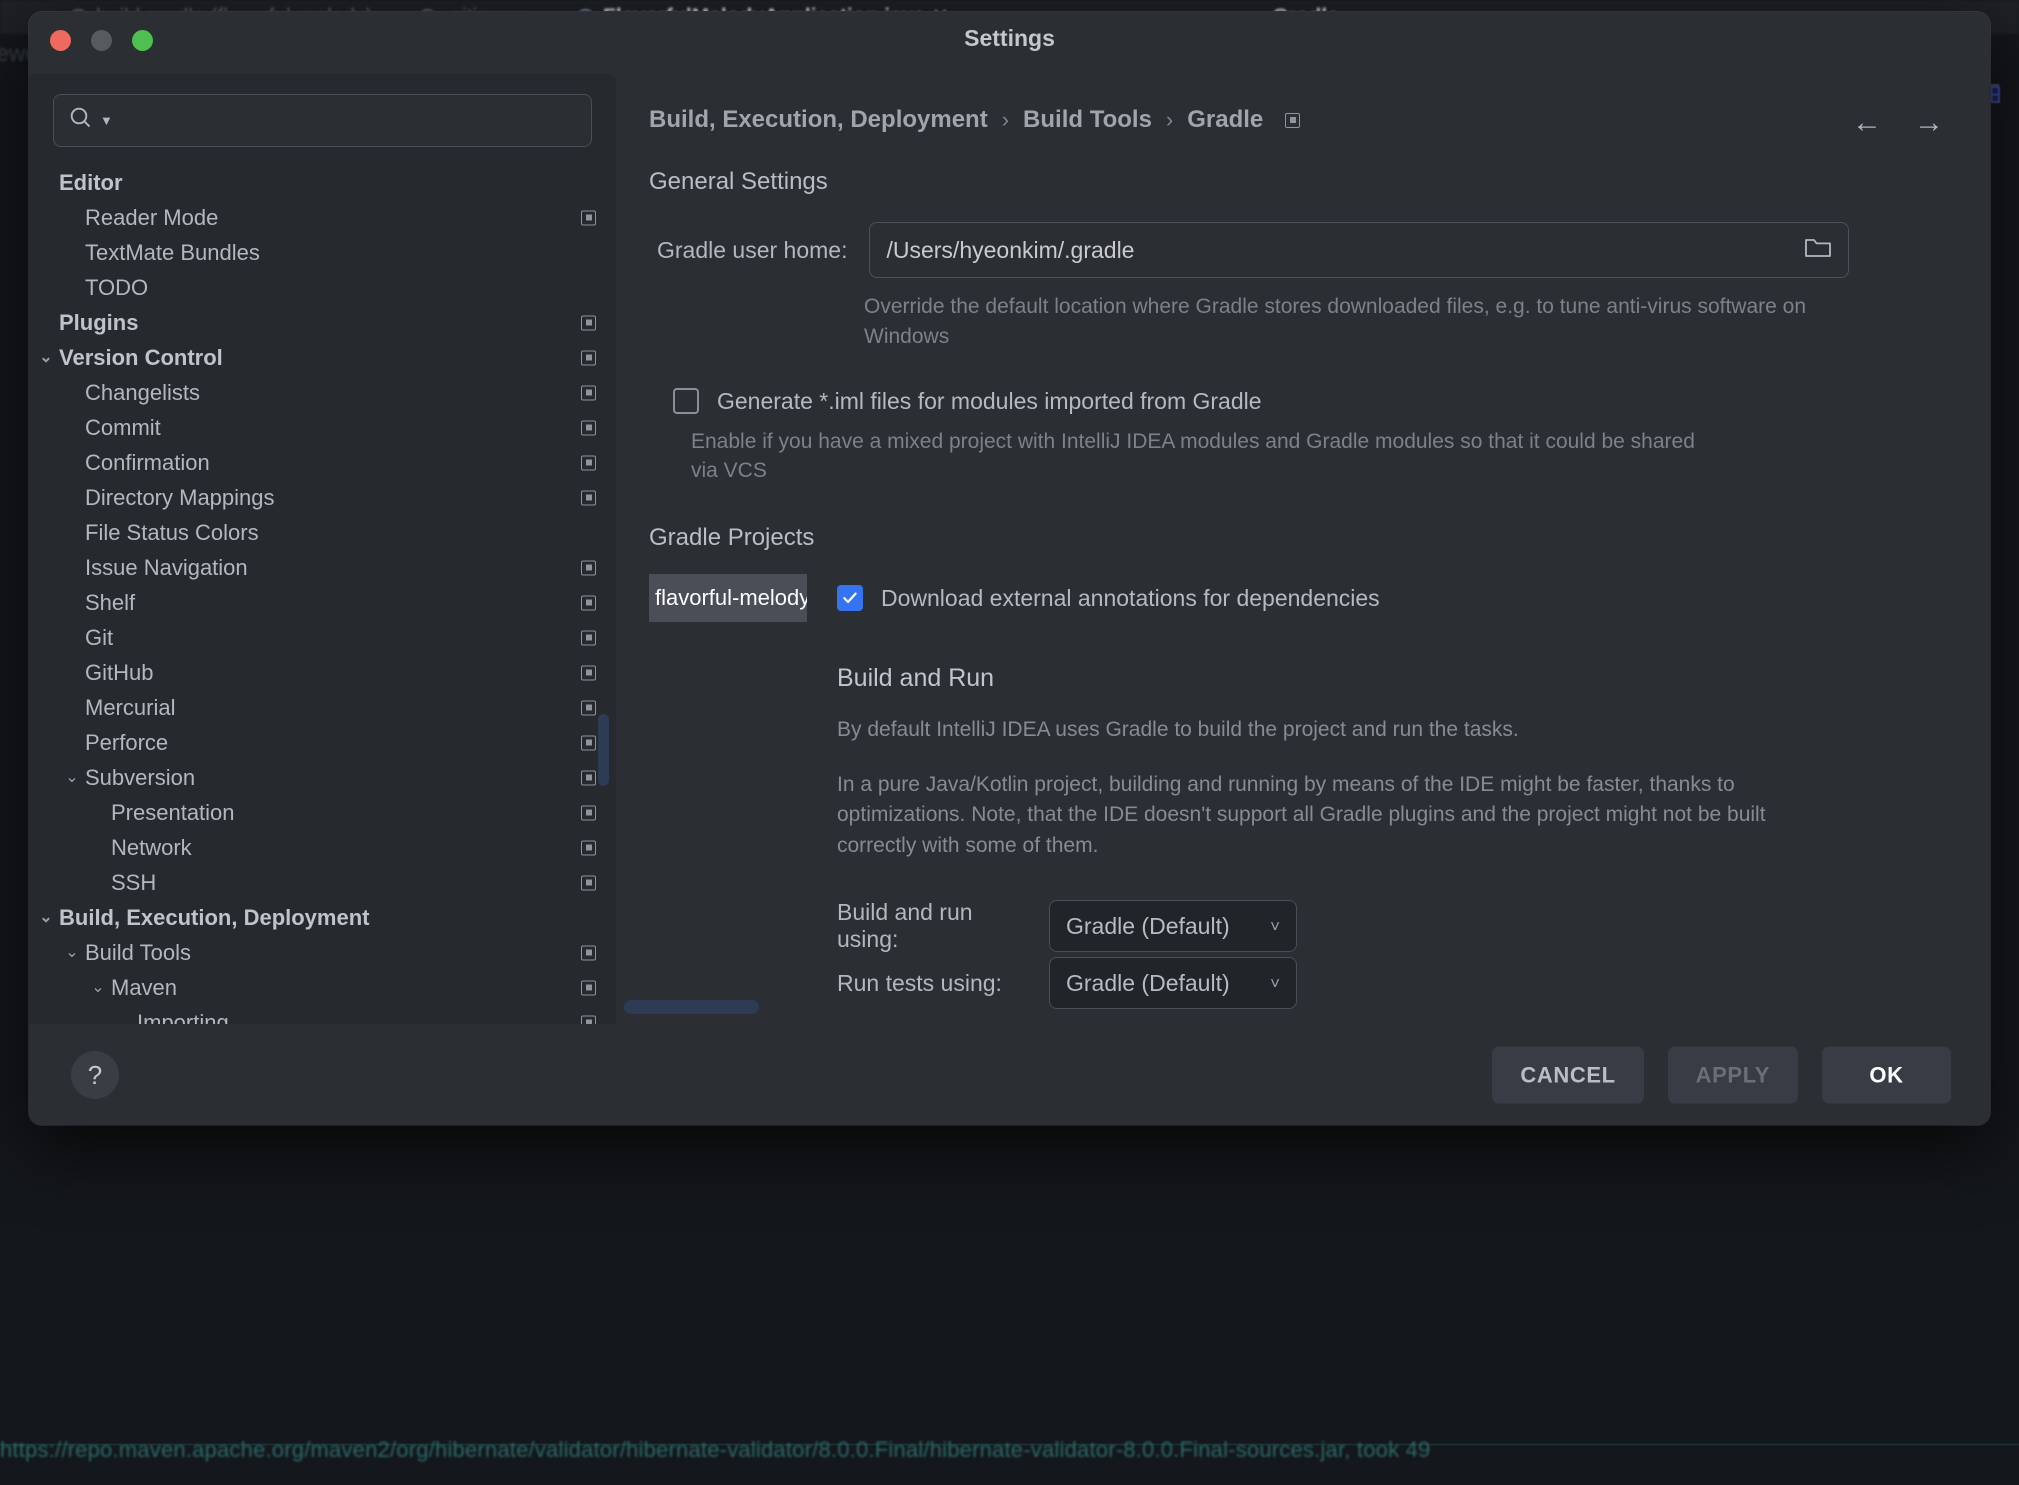  I want to click on run-tests-using-value: Gradle (Default), so click(1148, 982).